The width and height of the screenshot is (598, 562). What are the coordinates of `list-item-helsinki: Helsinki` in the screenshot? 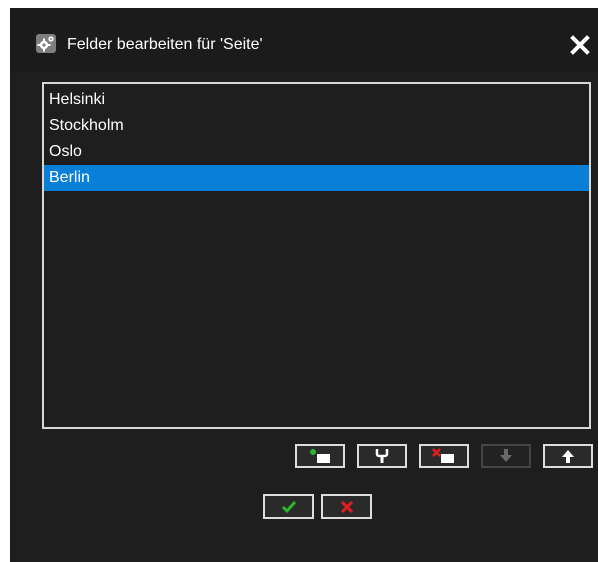 It's located at (316, 100).